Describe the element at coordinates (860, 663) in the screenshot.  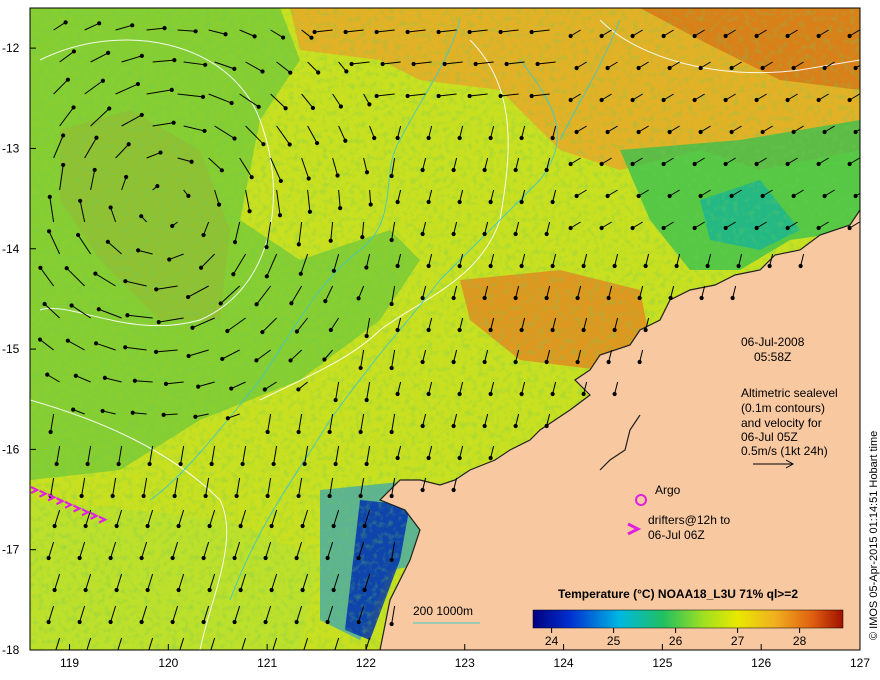
I see `lon-tick-label: 127` at that location.